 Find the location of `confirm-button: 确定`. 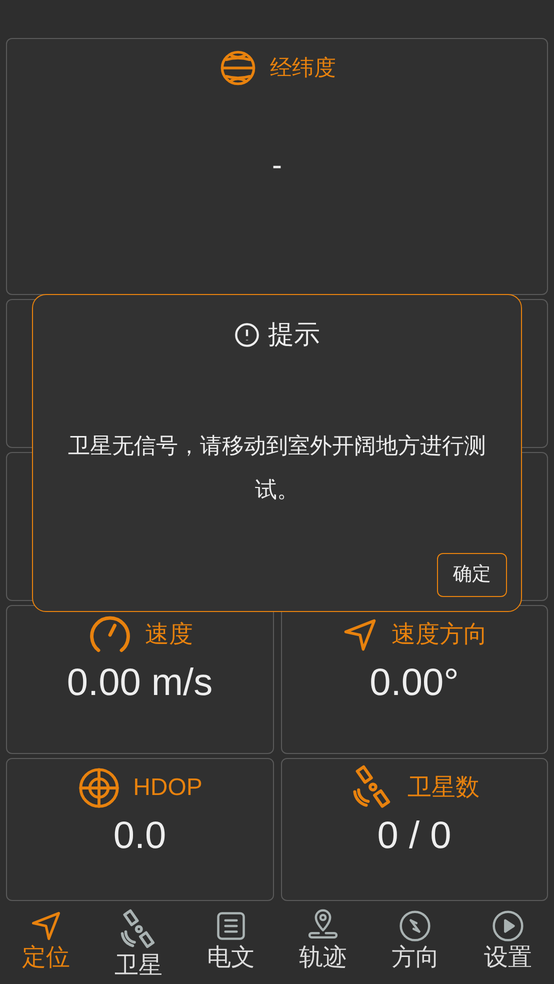

confirm-button: 确定 is located at coordinates (472, 575).